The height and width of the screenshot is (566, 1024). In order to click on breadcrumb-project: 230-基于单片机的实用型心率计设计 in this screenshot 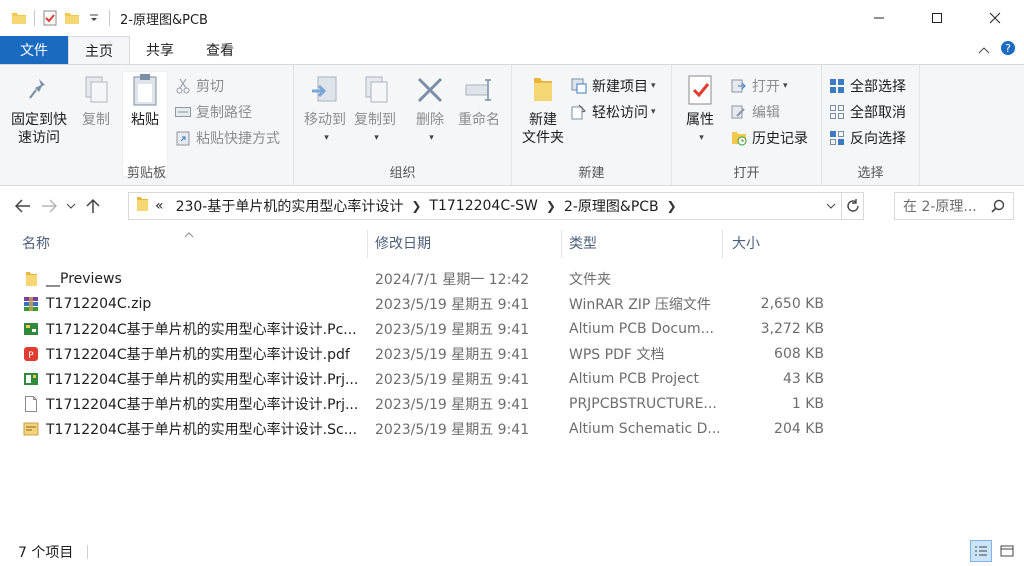, I will do `click(290, 206)`.